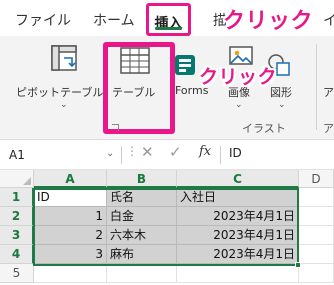  Describe the element at coordinates (133, 92) in the screenshot. I see `table-button-label: テーブル` at that location.